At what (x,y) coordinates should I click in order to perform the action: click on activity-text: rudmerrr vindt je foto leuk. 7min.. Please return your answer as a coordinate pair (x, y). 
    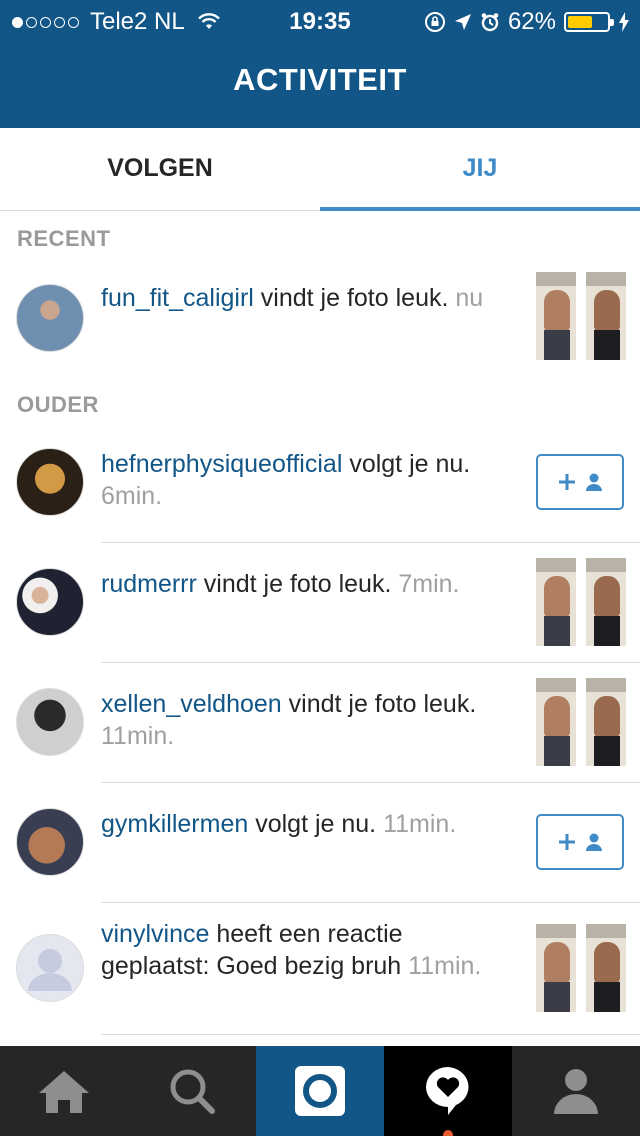
    Looking at the image, I should click on (306, 584).